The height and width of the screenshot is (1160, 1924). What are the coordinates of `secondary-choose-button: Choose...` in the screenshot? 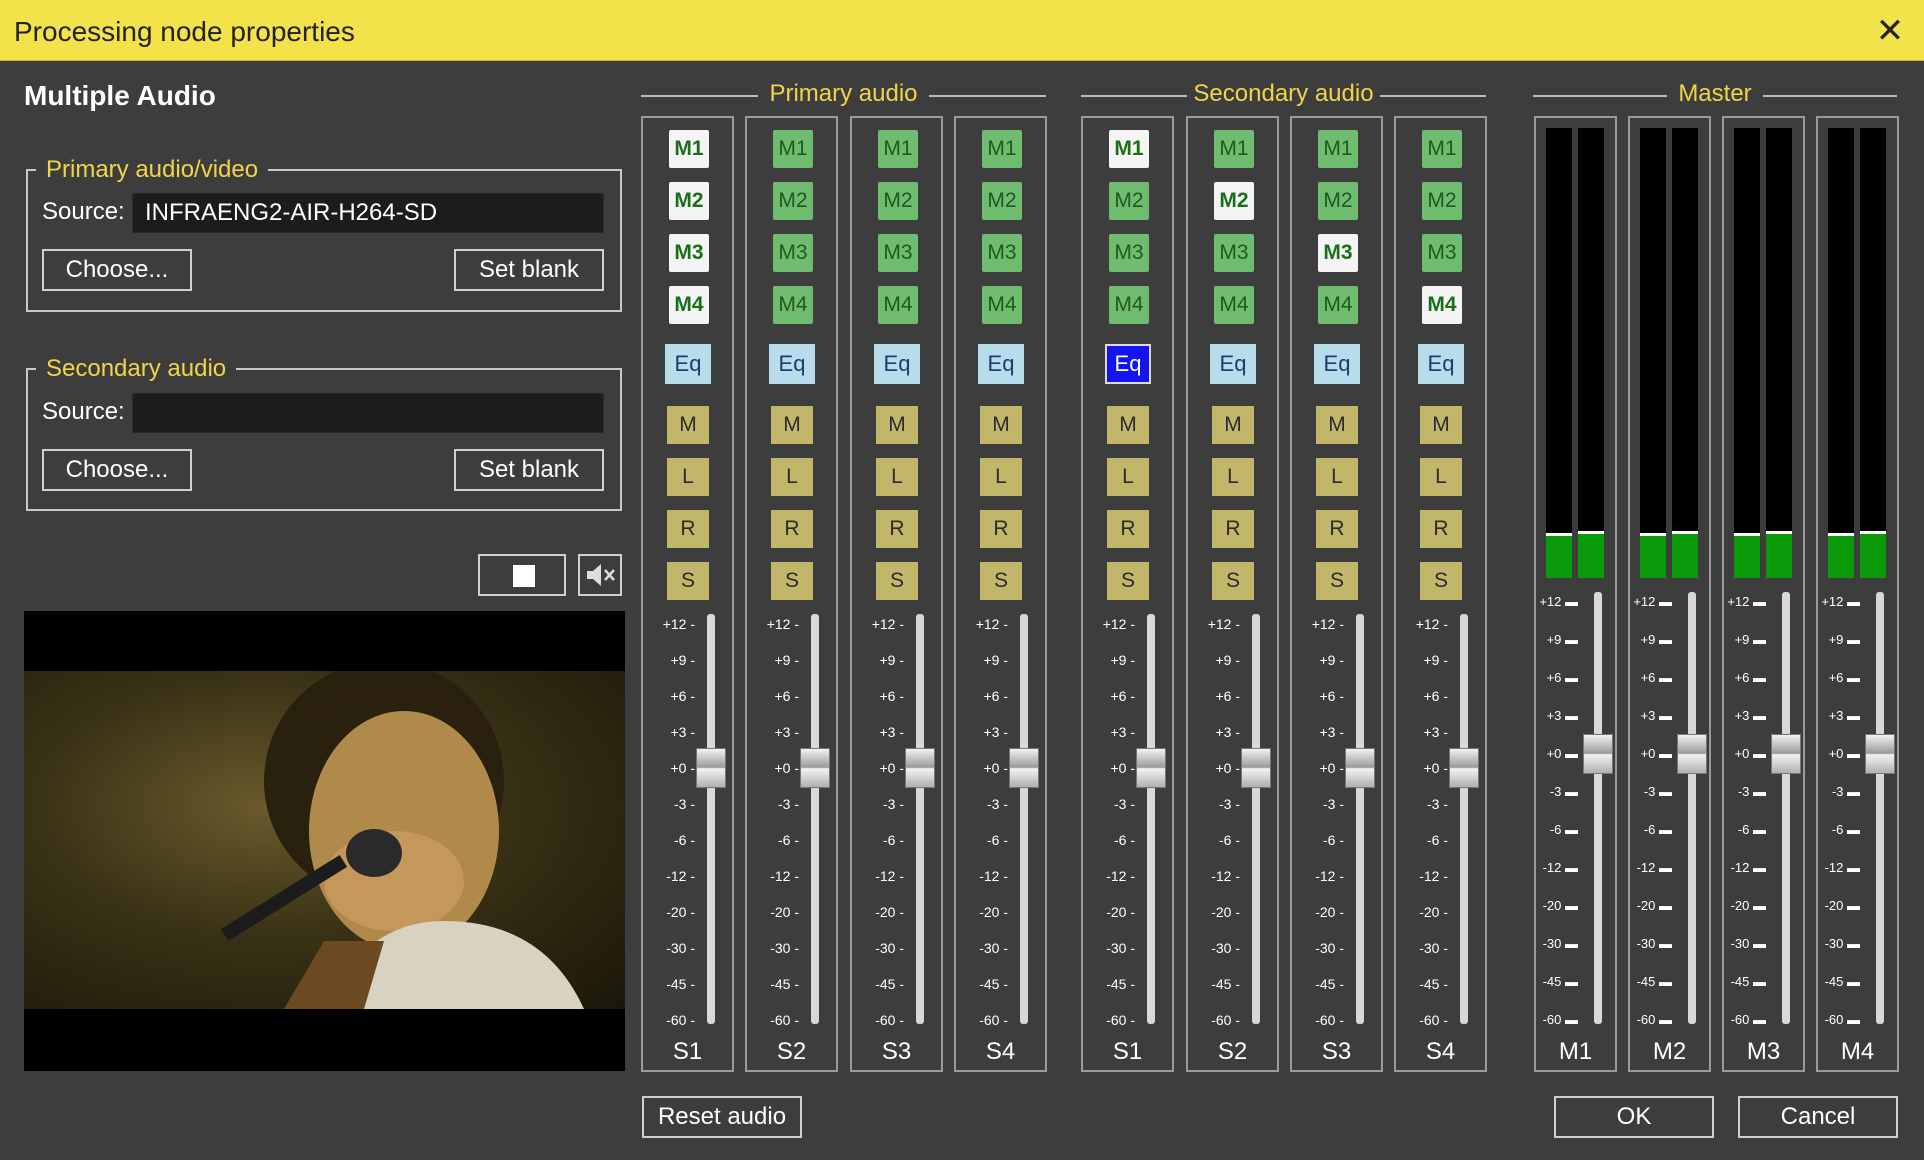 It's located at (117, 470).